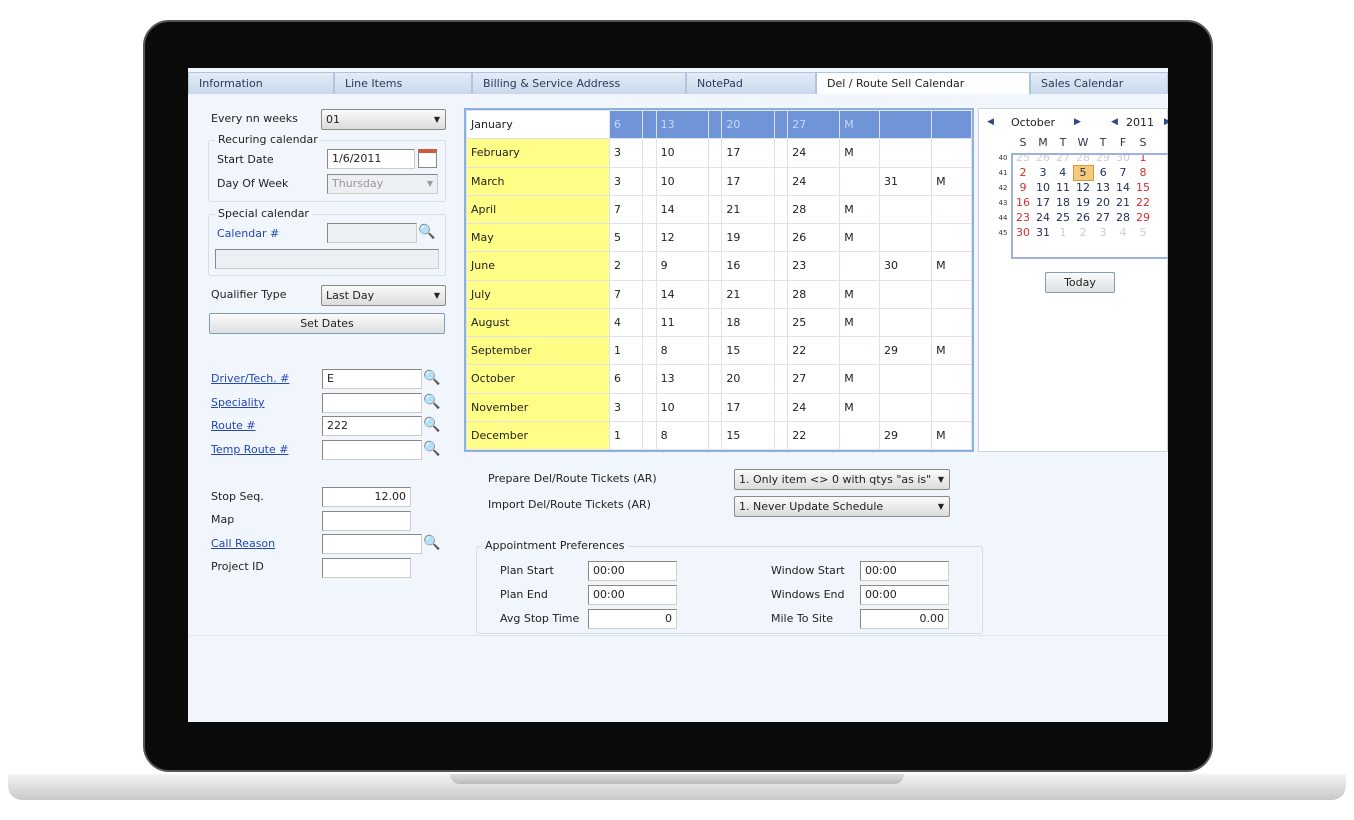  What do you see at coordinates (1043, 217) in the screenshot?
I see `calendar-day: 24` at bounding box center [1043, 217].